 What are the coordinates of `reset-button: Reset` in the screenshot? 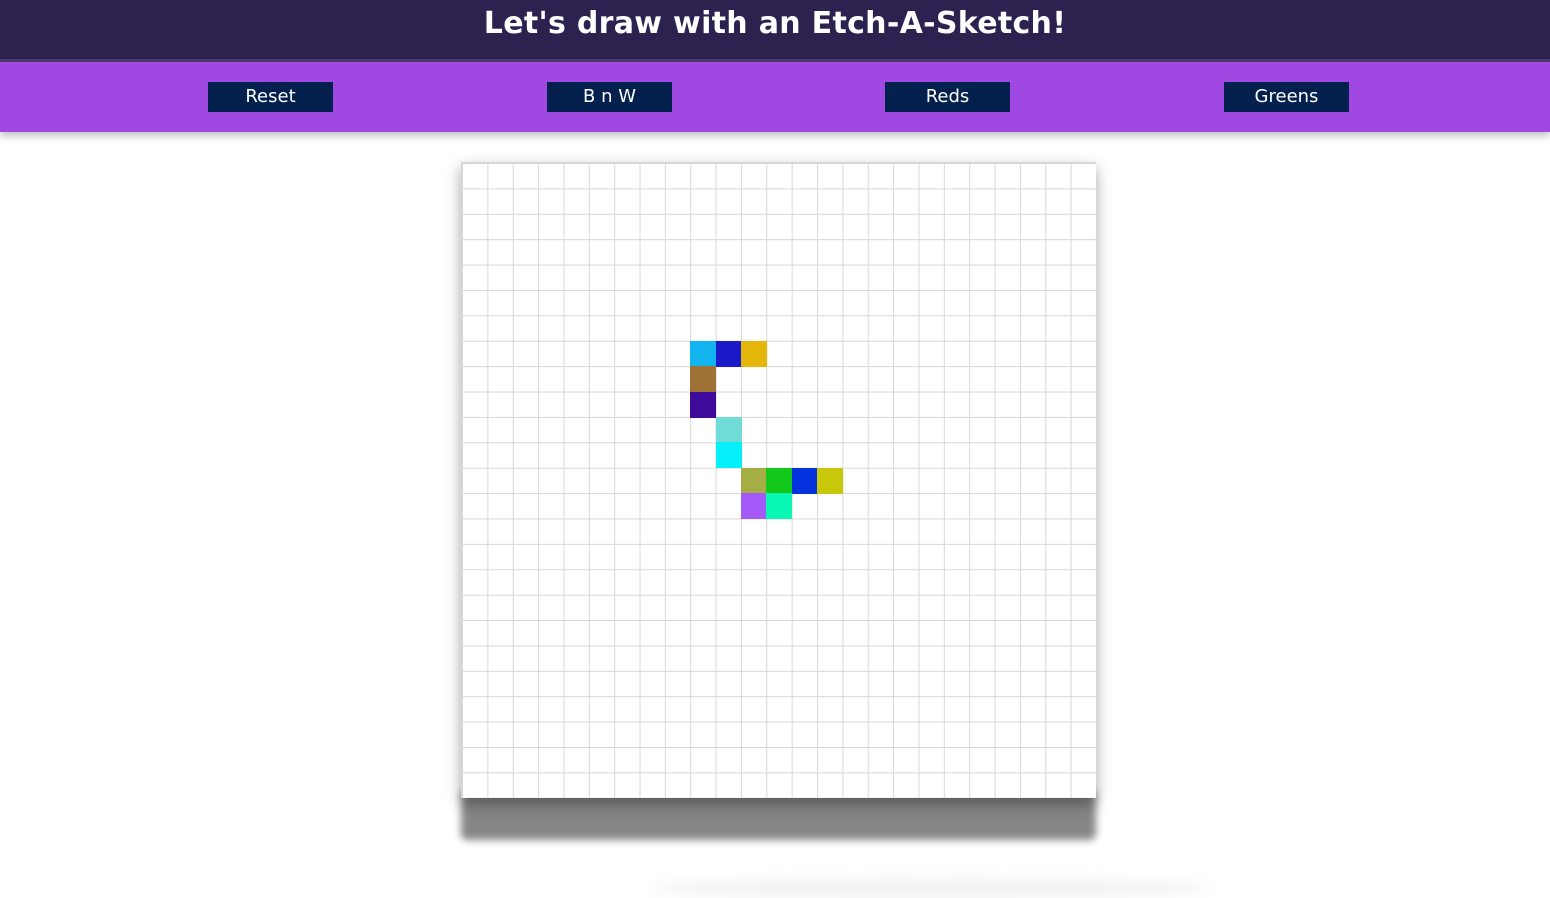 It's located at (270, 97).